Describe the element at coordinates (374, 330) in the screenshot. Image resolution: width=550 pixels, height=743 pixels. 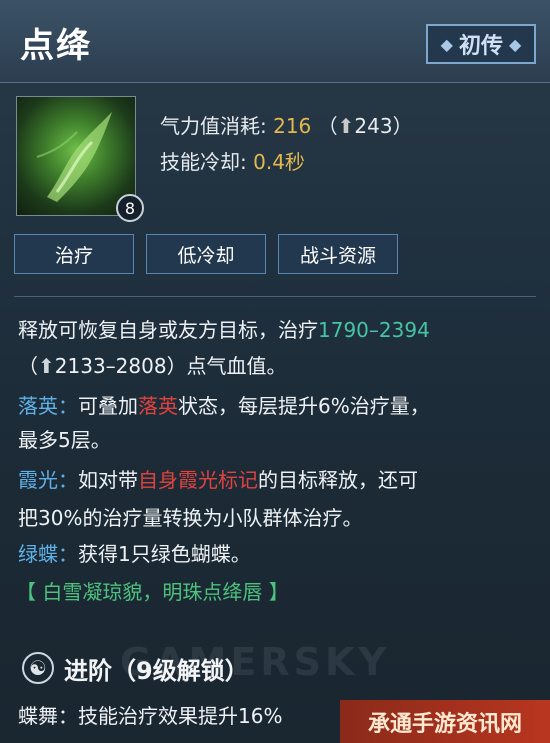
I see `heal-range: 1790–2394` at that location.